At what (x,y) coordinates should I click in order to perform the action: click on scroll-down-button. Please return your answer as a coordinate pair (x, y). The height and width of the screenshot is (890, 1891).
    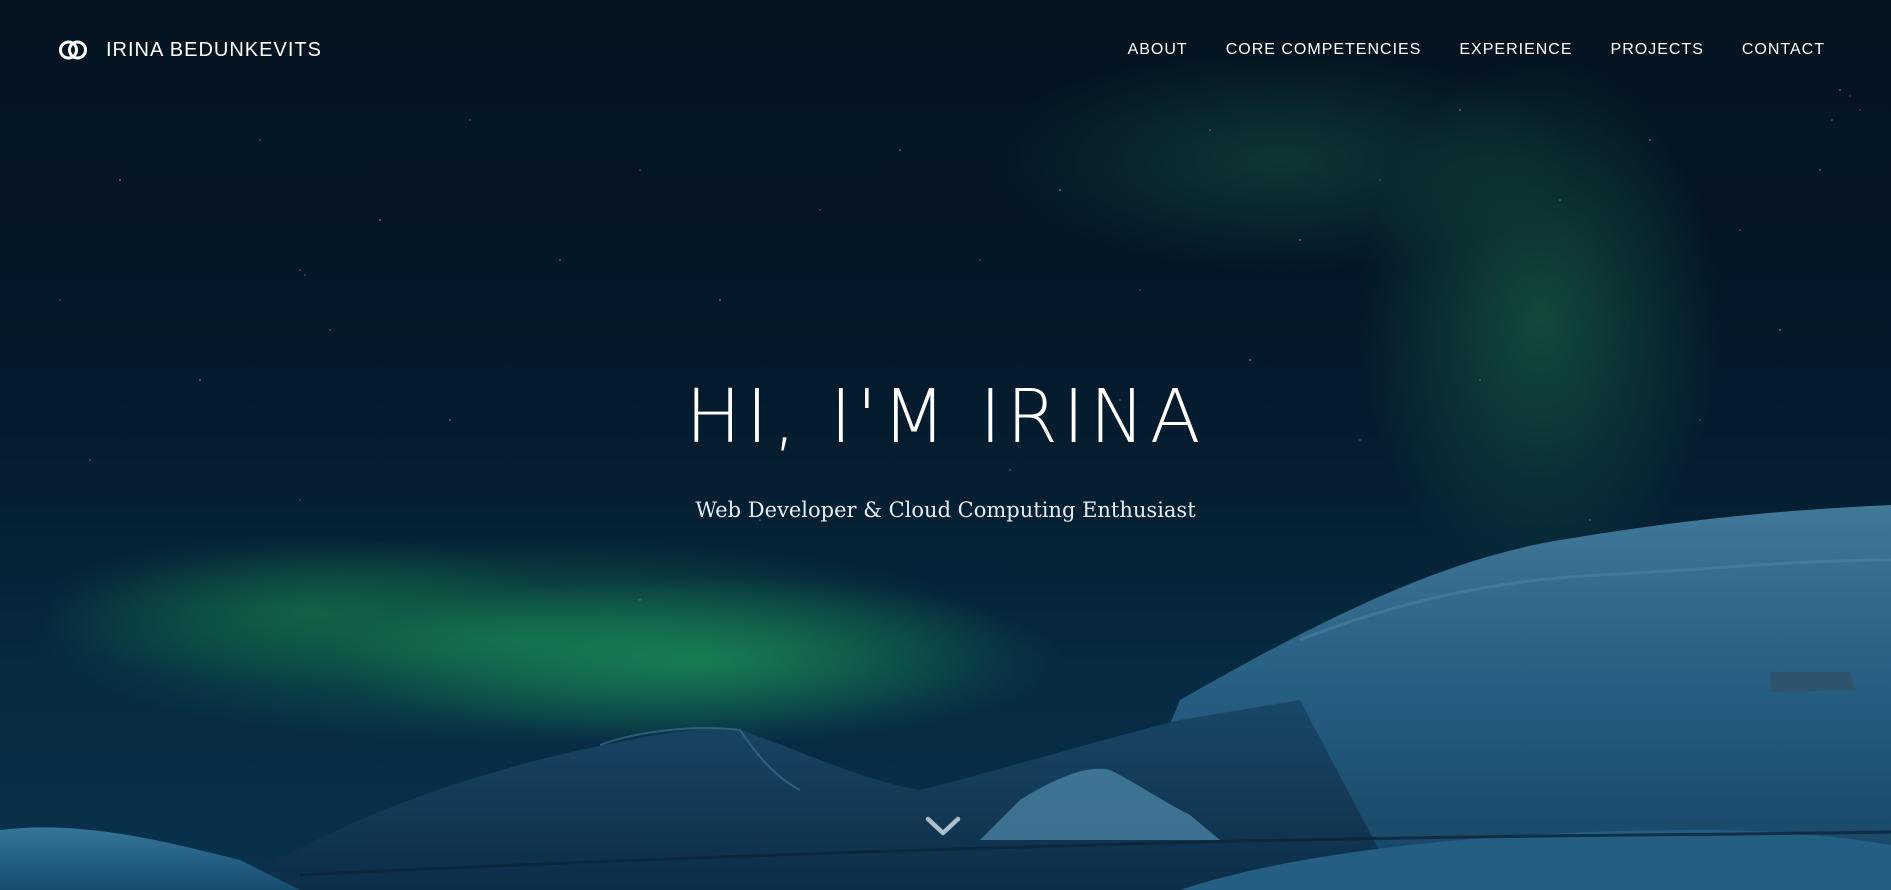
    Looking at the image, I should click on (943, 826).